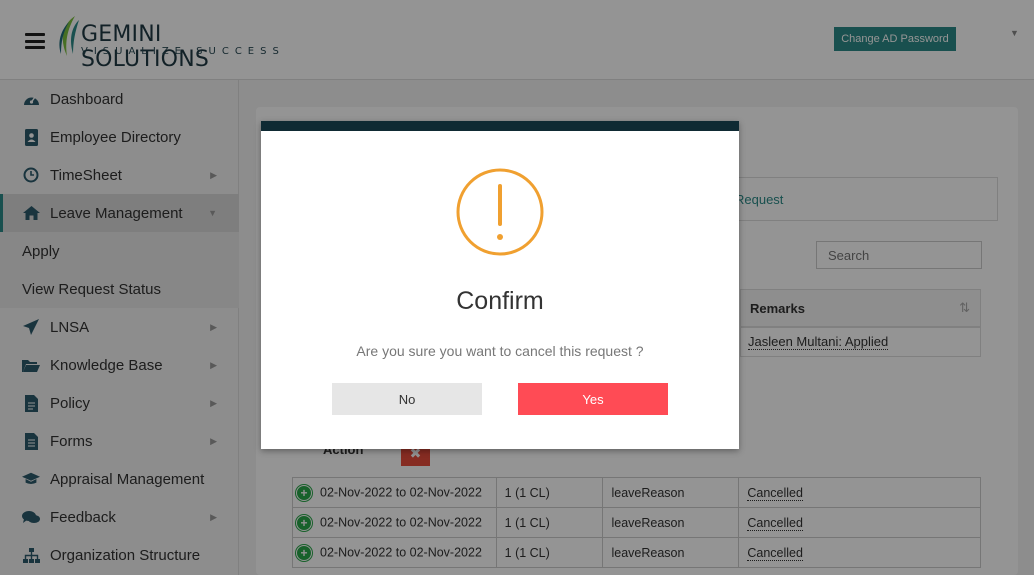 This screenshot has width=1034, height=575. I want to click on warning-icon, so click(500, 212).